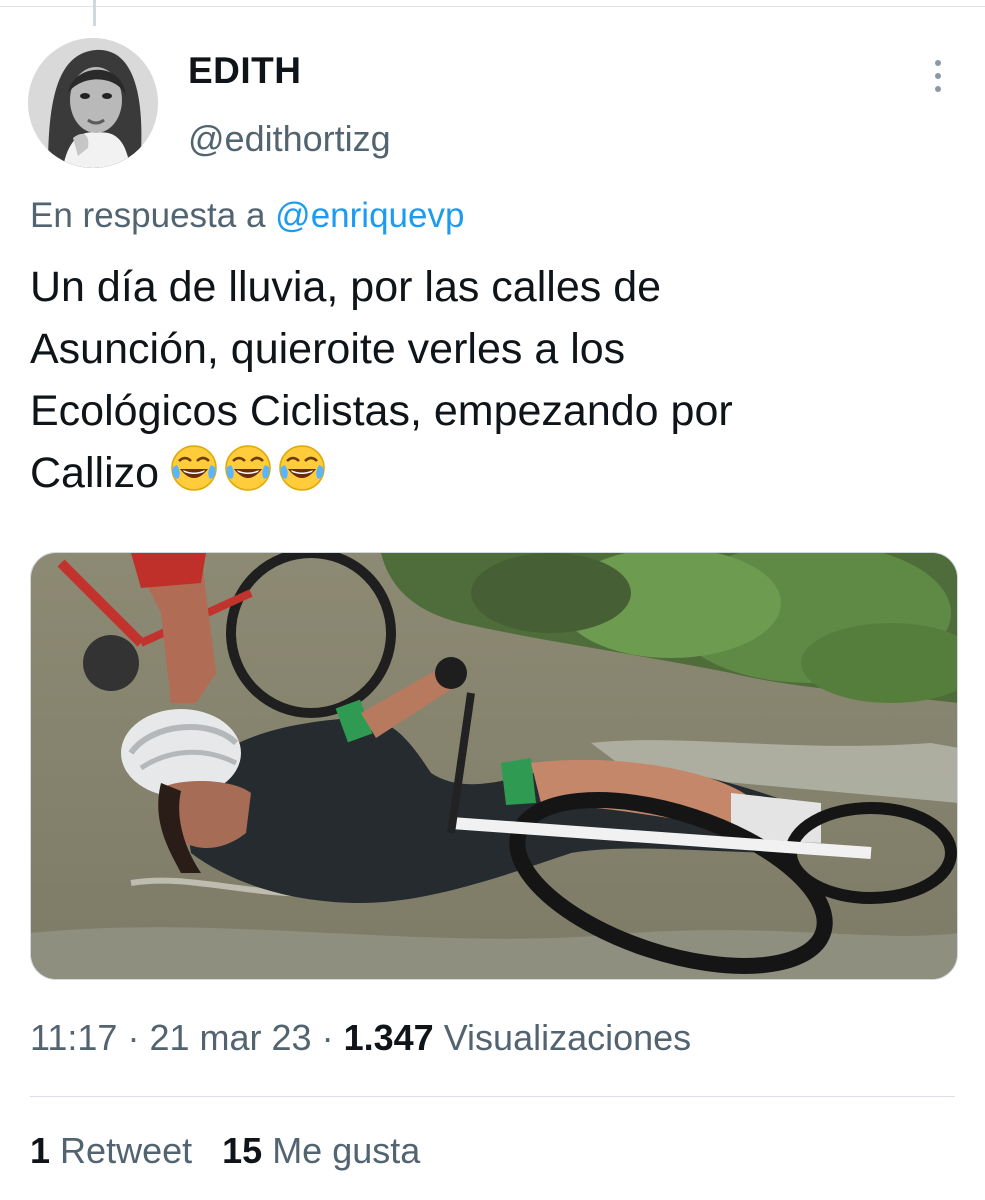 This screenshot has width=985, height=1200. Describe the element at coordinates (40, 1150) in the screenshot. I see `retweets-count: 1` at that location.